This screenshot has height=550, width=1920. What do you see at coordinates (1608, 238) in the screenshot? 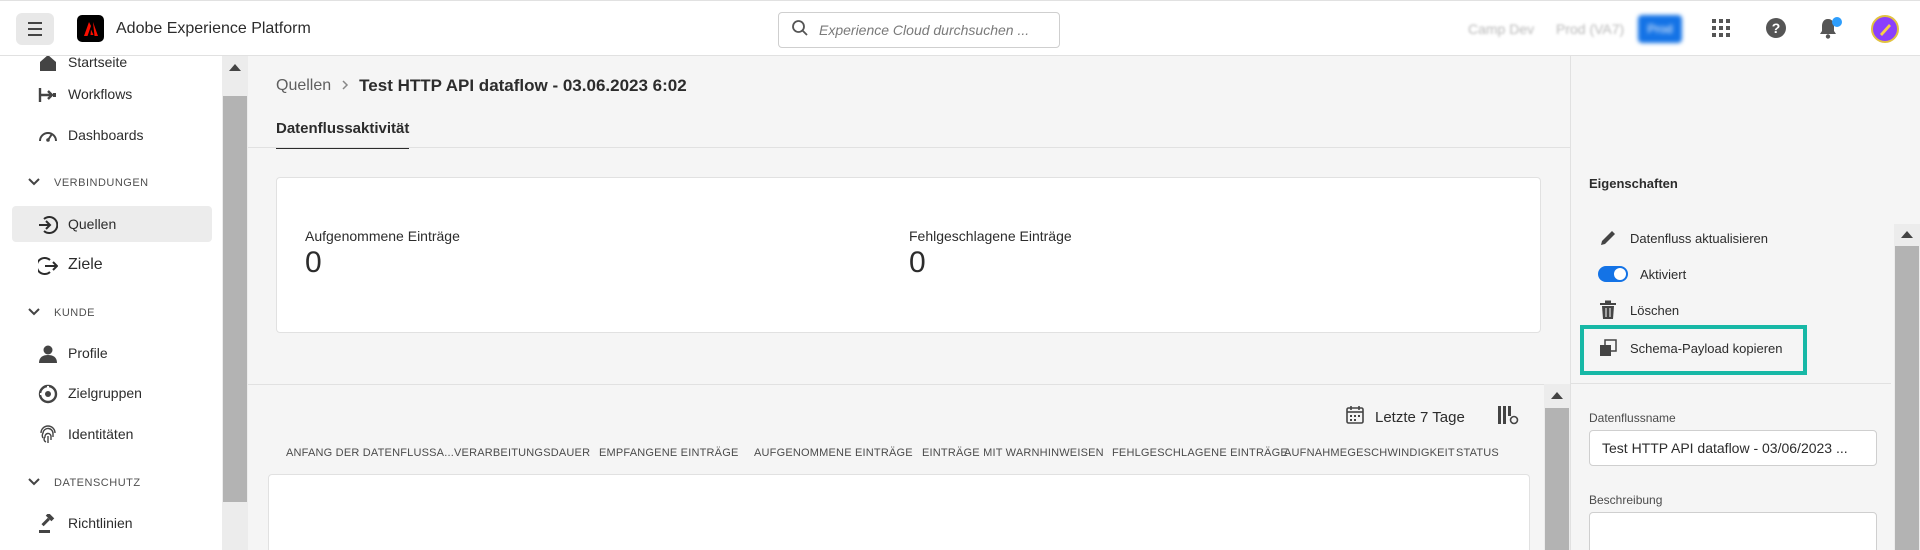
I see `edit-pencil-icon` at bounding box center [1608, 238].